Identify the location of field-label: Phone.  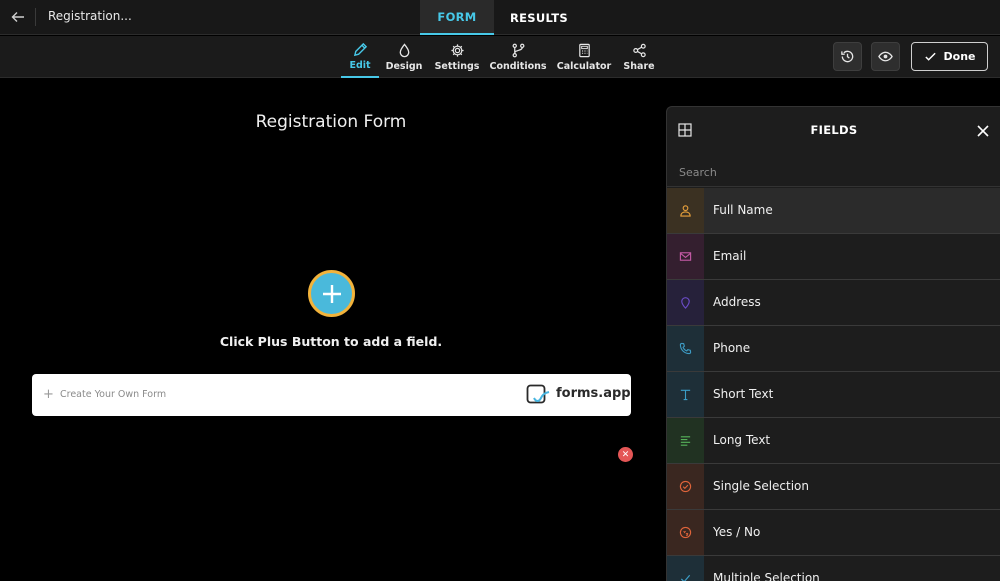
(732, 348).